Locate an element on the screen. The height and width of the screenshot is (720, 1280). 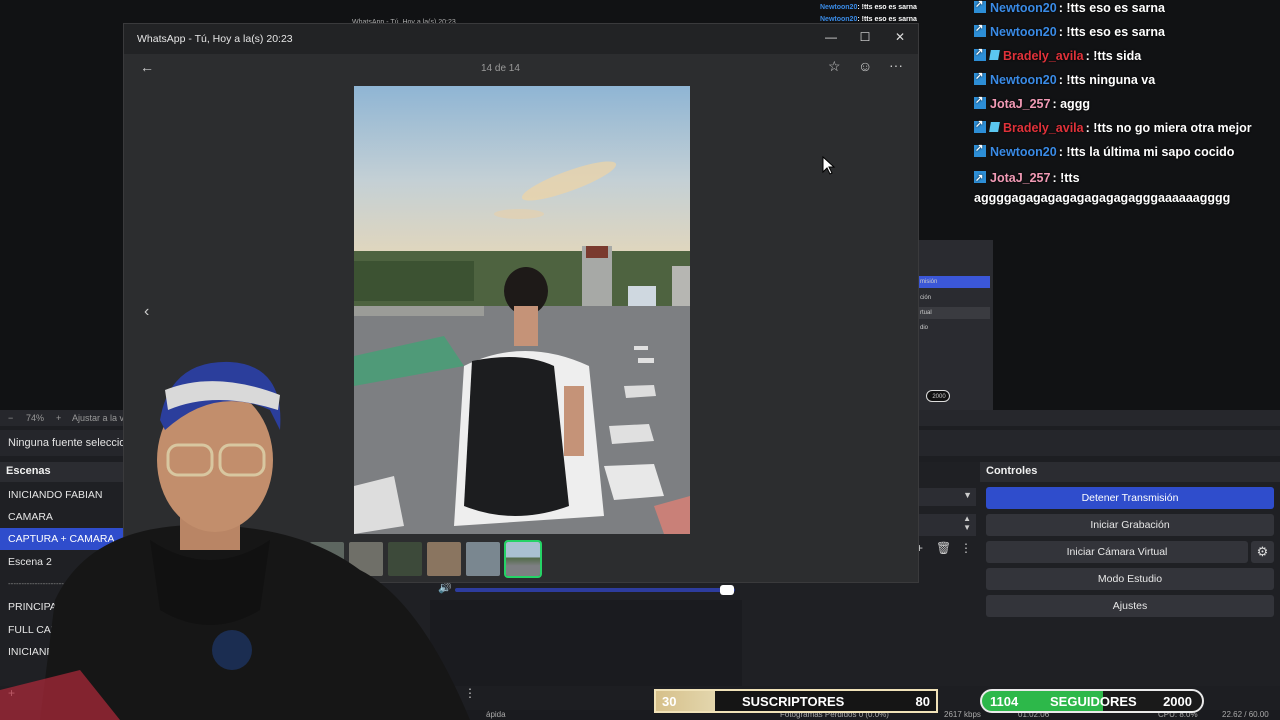
media-counter: 14 de 14 is located at coordinates (500, 68).